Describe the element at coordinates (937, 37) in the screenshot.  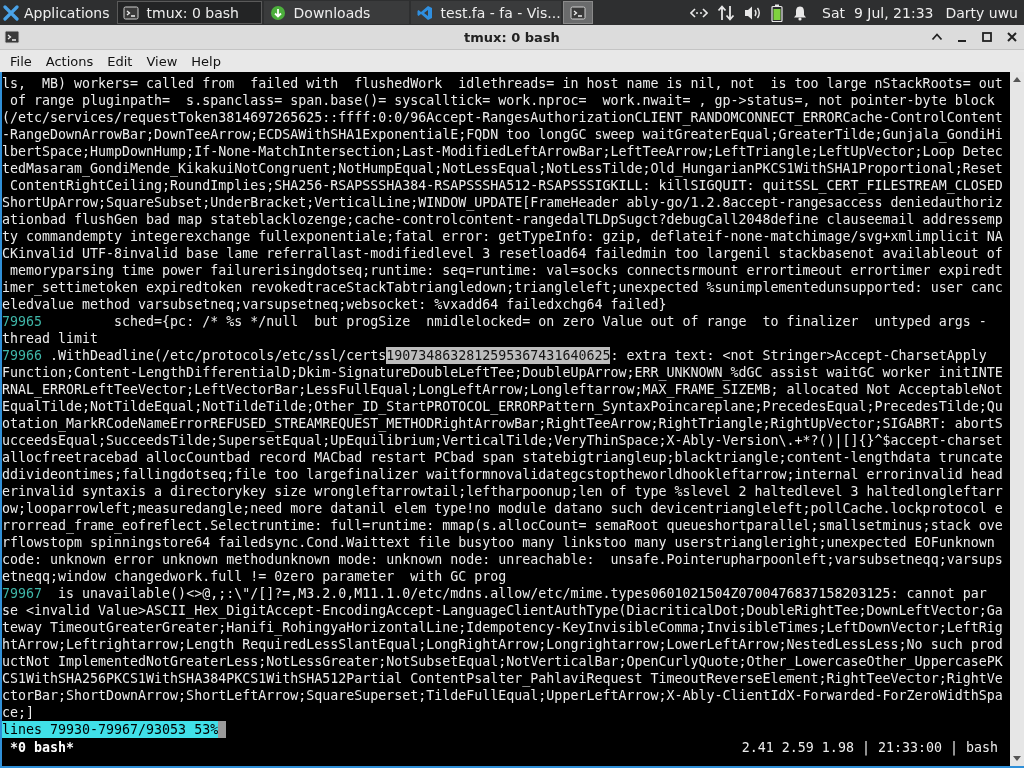
I see `collapse-icon` at that location.